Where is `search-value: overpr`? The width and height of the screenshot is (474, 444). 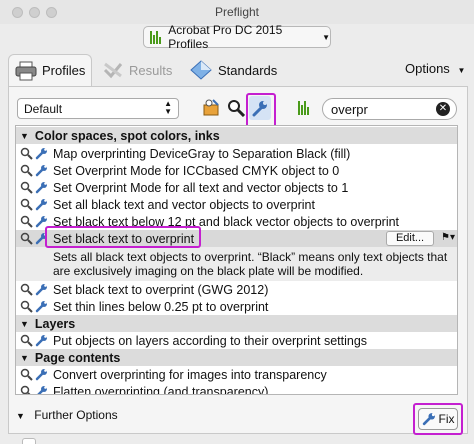
search-value: overpr is located at coordinates (349, 109).